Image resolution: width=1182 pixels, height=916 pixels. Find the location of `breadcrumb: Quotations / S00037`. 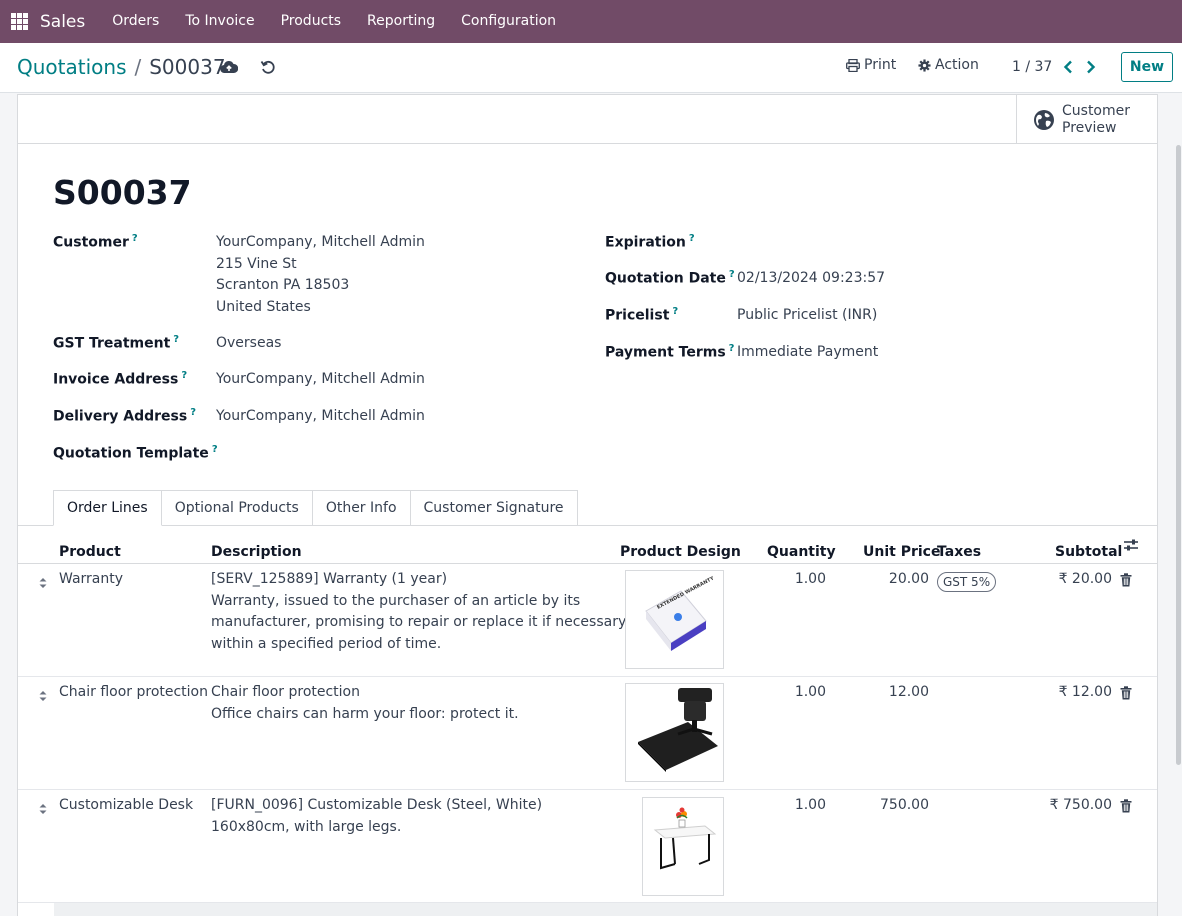

breadcrumb: Quotations / S00037 is located at coordinates (121, 67).